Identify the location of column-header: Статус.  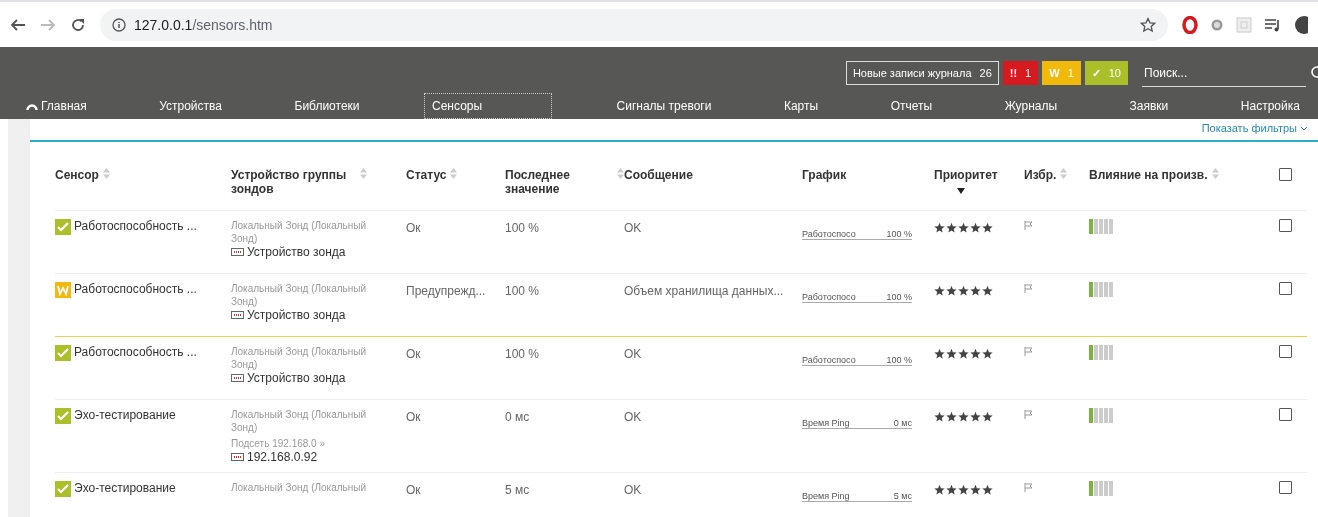
(426, 175).